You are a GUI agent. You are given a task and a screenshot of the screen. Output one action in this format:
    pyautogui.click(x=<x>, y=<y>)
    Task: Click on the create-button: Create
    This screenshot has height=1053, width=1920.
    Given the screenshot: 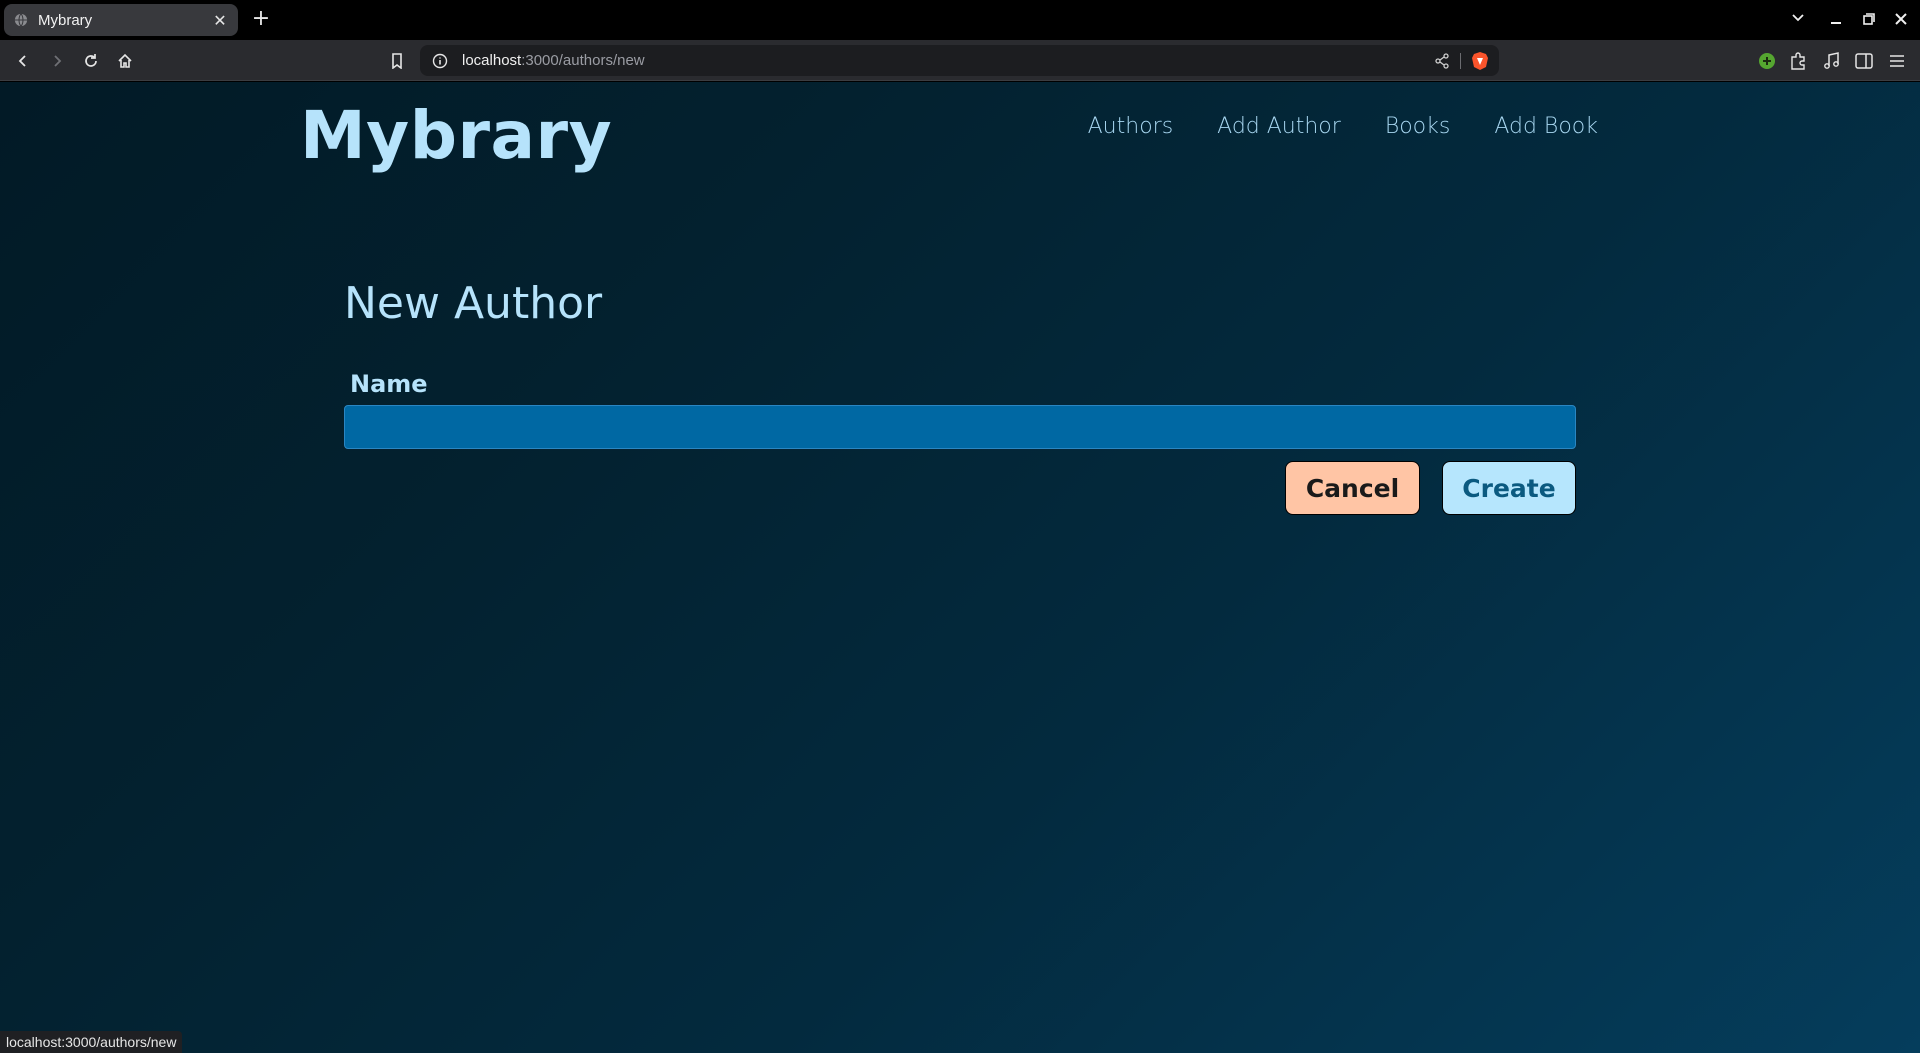 What is the action you would take?
    pyautogui.click(x=1509, y=488)
    